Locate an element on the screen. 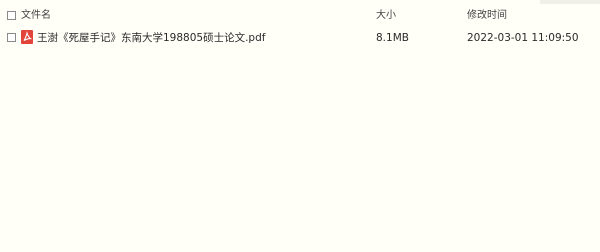 This screenshot has height=252, width=600. column-header-modified: 修改时间 is located at coordinates (487, 16).